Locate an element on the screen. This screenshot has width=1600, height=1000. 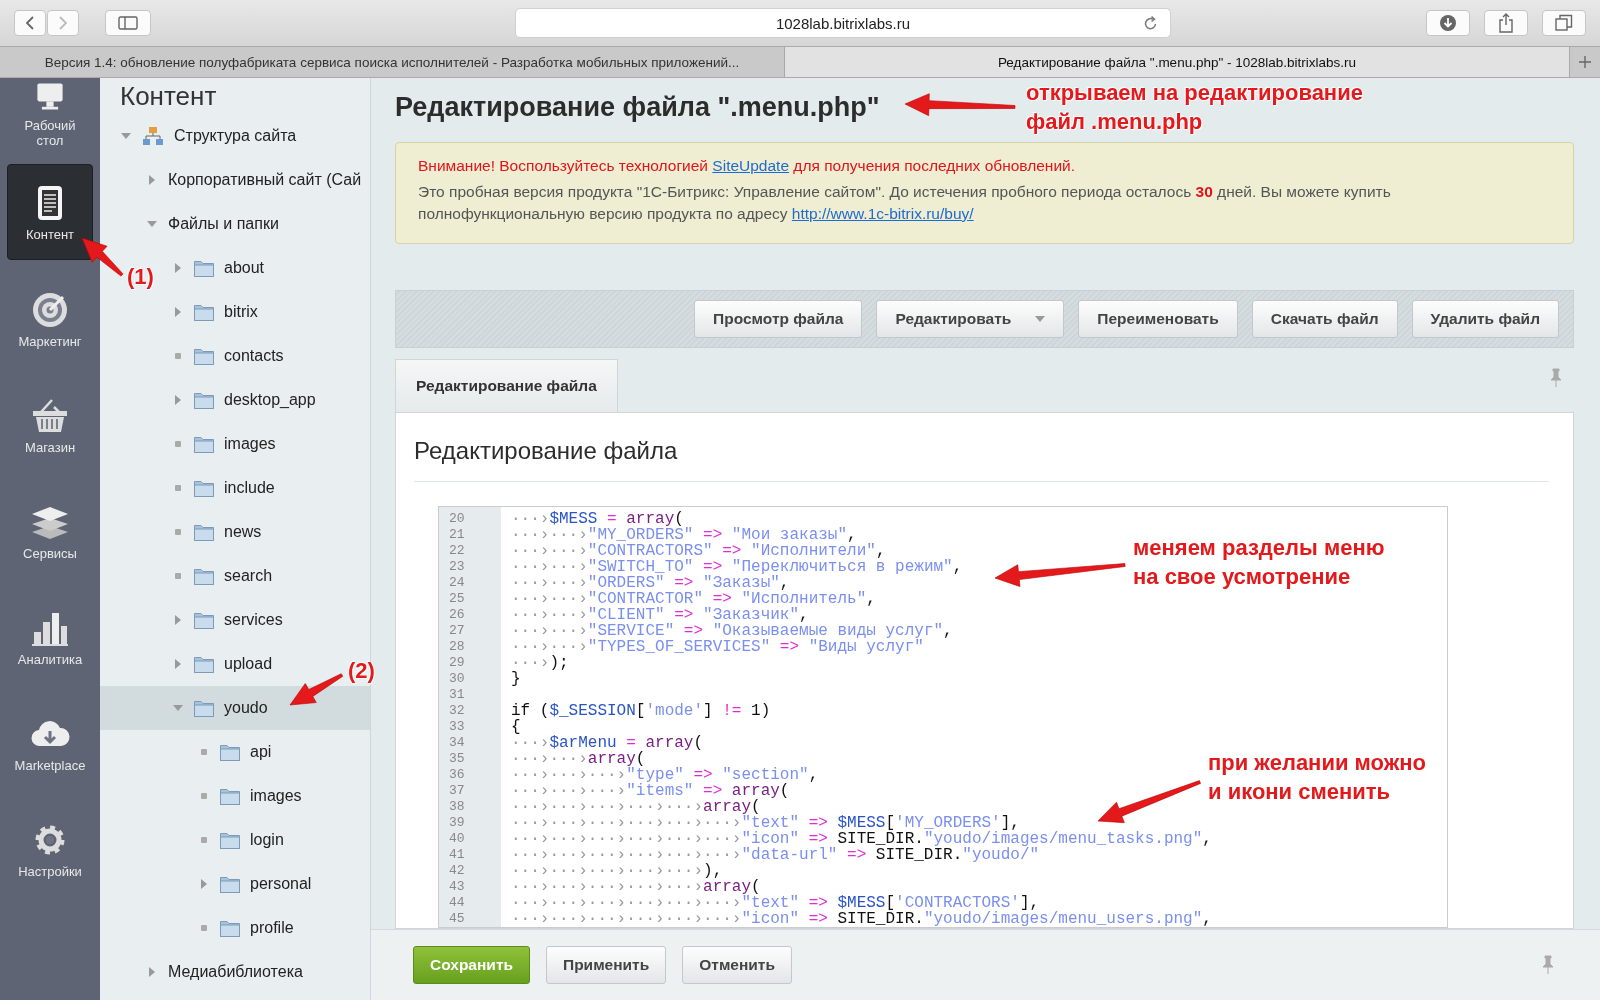
line-number: 27 is located at coordinates (457, 631).